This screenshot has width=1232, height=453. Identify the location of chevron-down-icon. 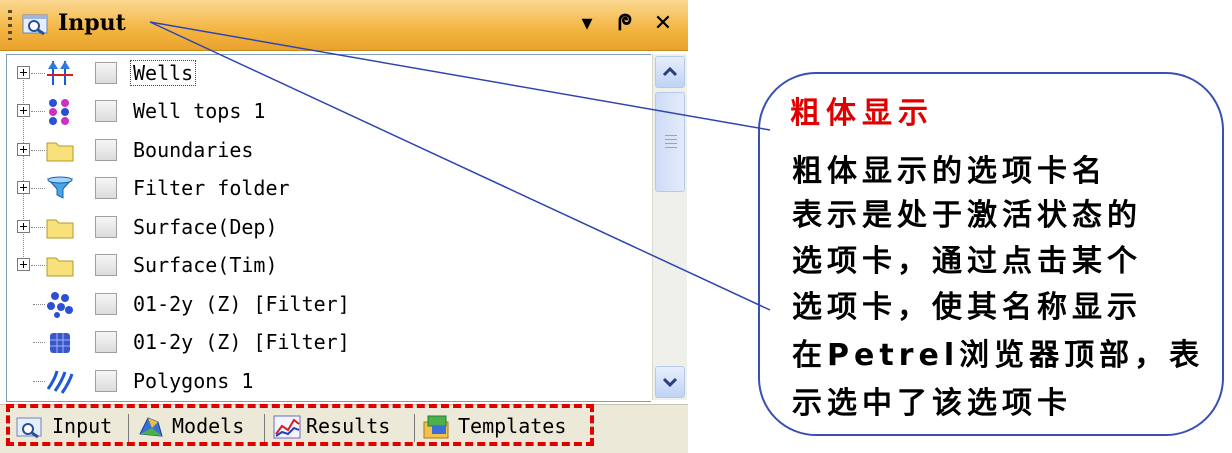
(670, 382).